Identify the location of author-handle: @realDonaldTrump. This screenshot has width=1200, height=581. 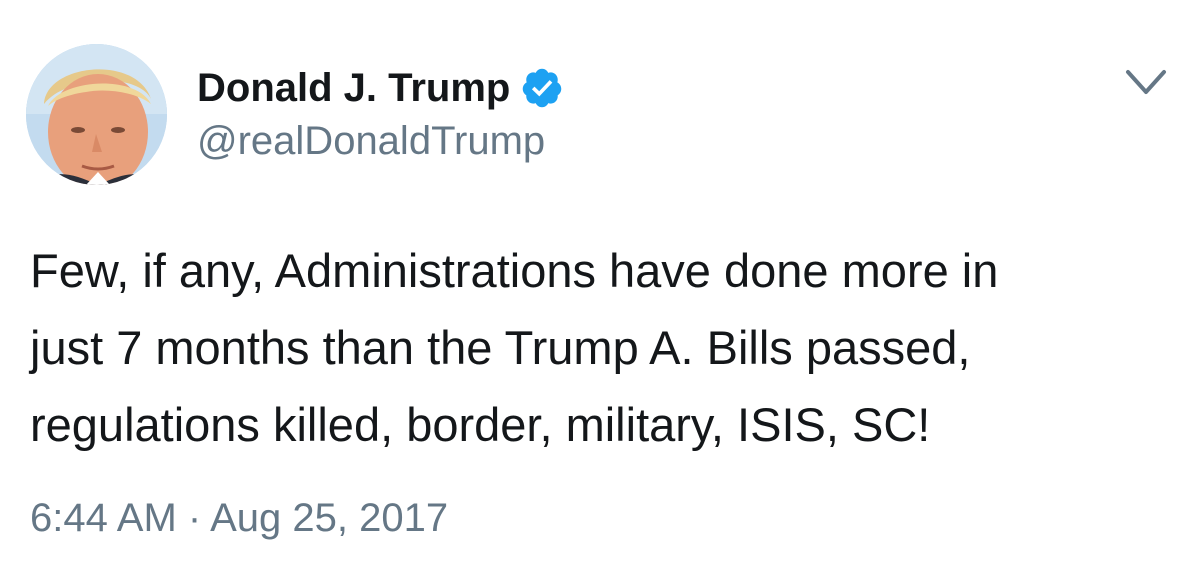
(371, 141).